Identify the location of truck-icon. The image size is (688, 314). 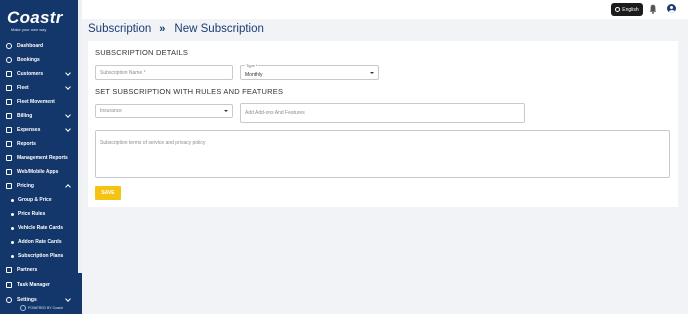
(9, 102).